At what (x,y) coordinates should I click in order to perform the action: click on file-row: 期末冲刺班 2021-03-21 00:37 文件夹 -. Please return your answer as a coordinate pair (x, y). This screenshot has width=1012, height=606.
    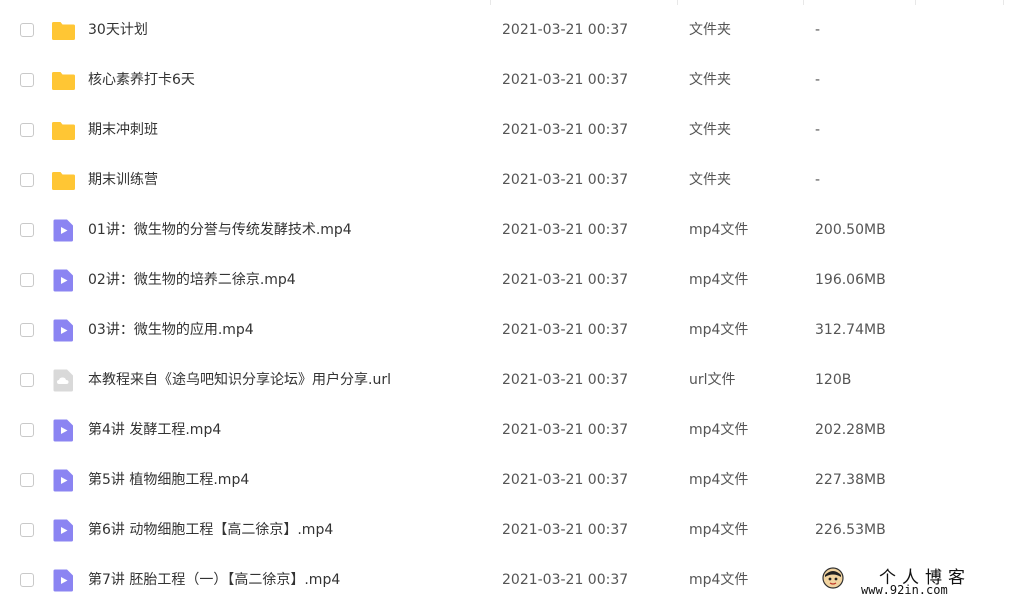
    Looking at the image, I should click on (506, 131).